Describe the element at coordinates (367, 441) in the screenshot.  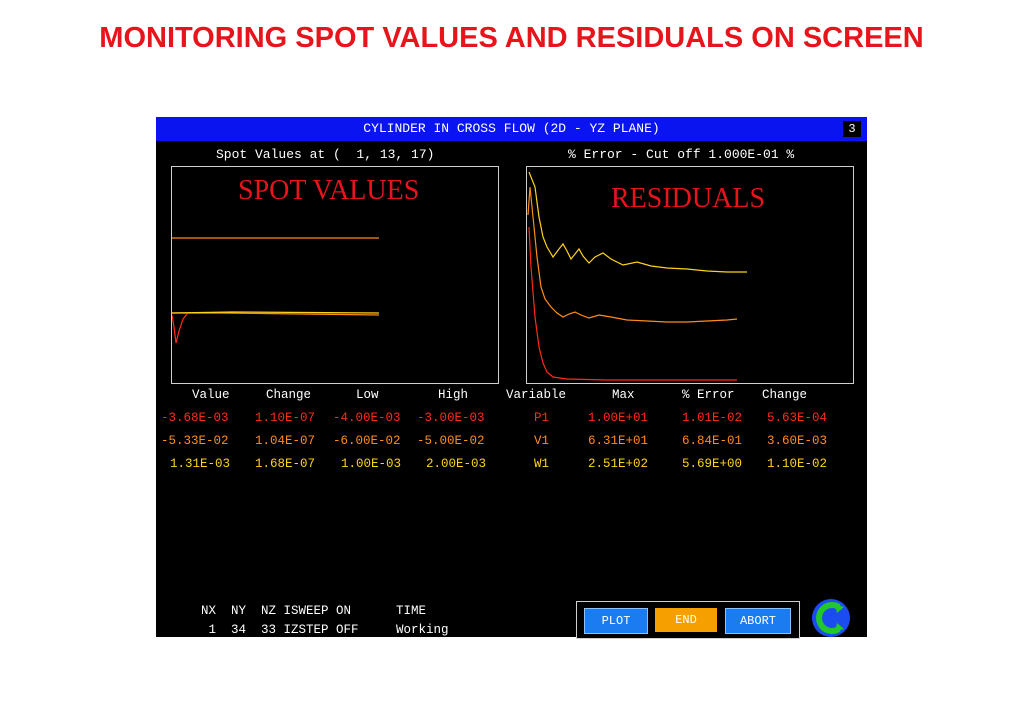
I see `spot-row-2-low: -6.00E-02` at that location.